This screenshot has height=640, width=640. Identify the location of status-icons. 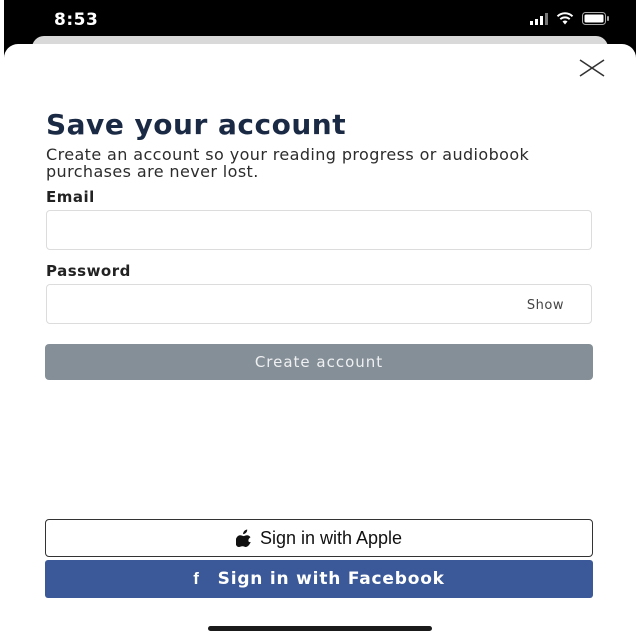
(570, 18).